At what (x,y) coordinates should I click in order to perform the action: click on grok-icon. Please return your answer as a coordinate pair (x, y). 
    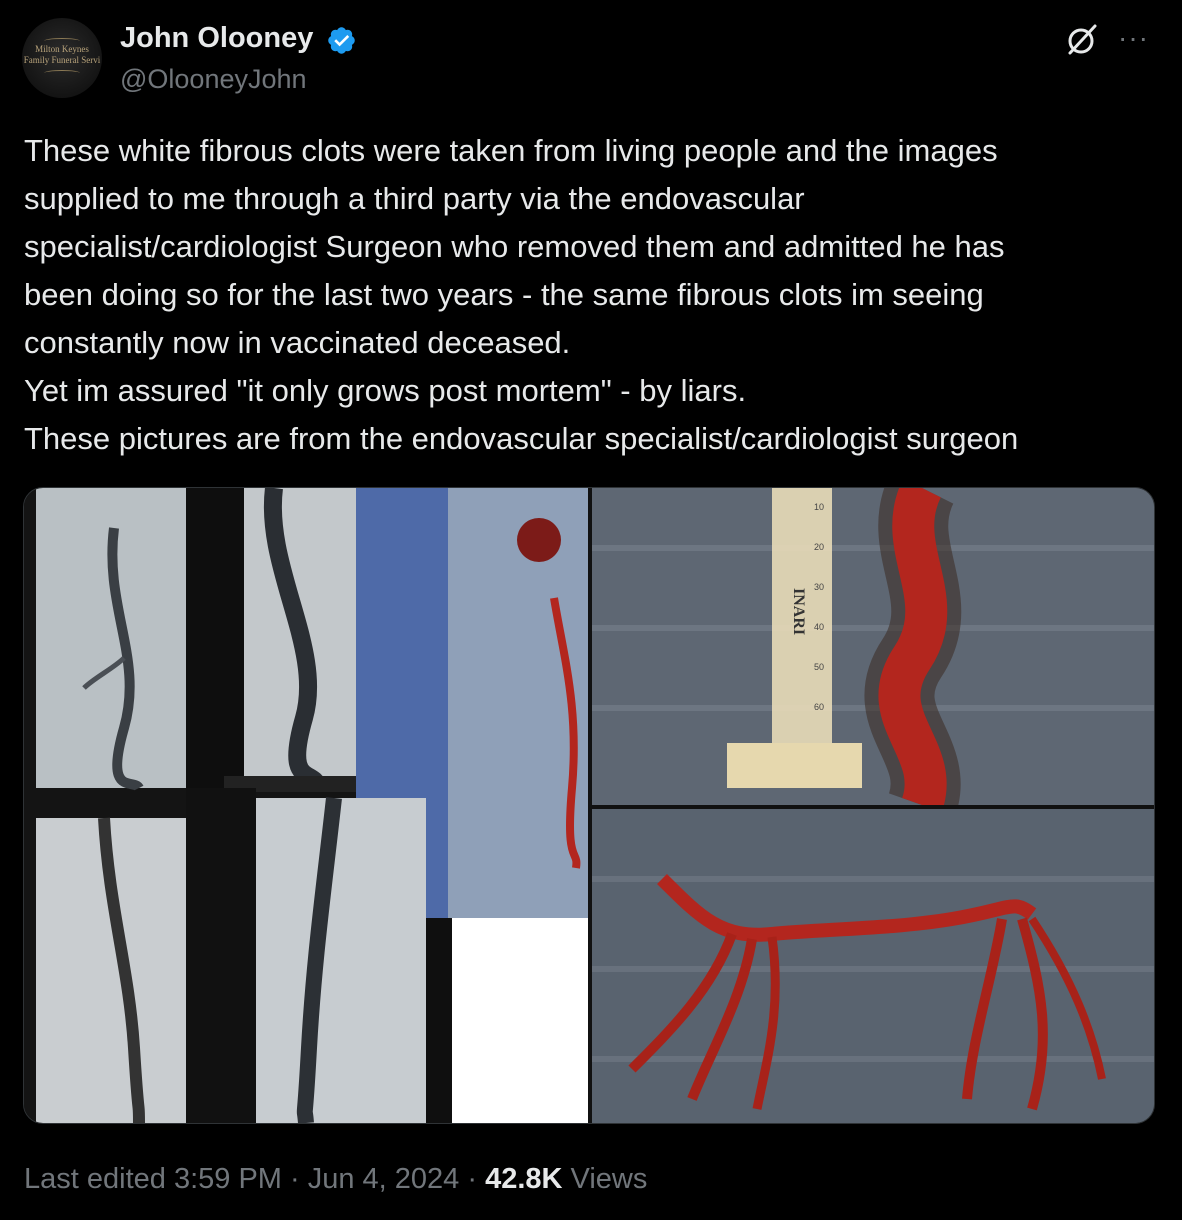
    Looking at the image, I should click on (1082, 40).